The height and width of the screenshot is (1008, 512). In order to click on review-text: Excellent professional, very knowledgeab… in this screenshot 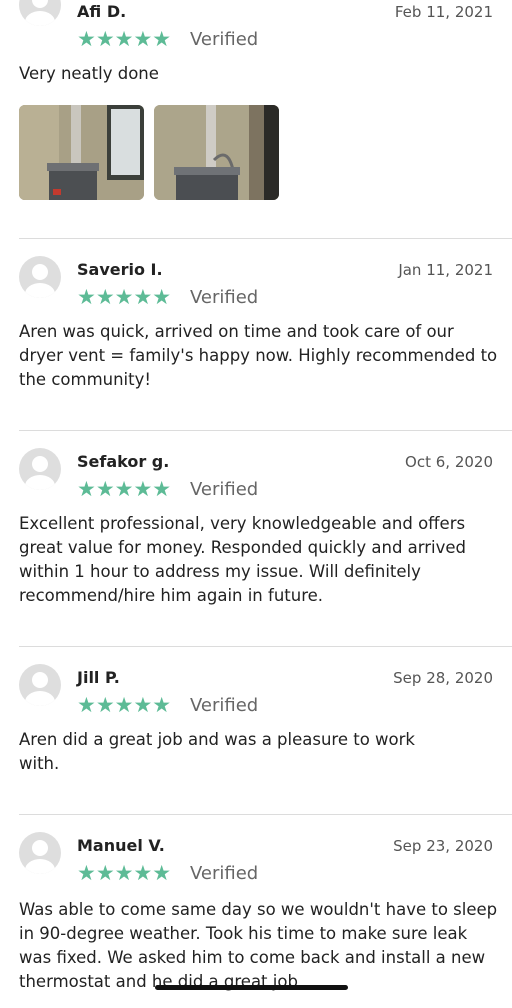, I will do `click(243, 559)`.